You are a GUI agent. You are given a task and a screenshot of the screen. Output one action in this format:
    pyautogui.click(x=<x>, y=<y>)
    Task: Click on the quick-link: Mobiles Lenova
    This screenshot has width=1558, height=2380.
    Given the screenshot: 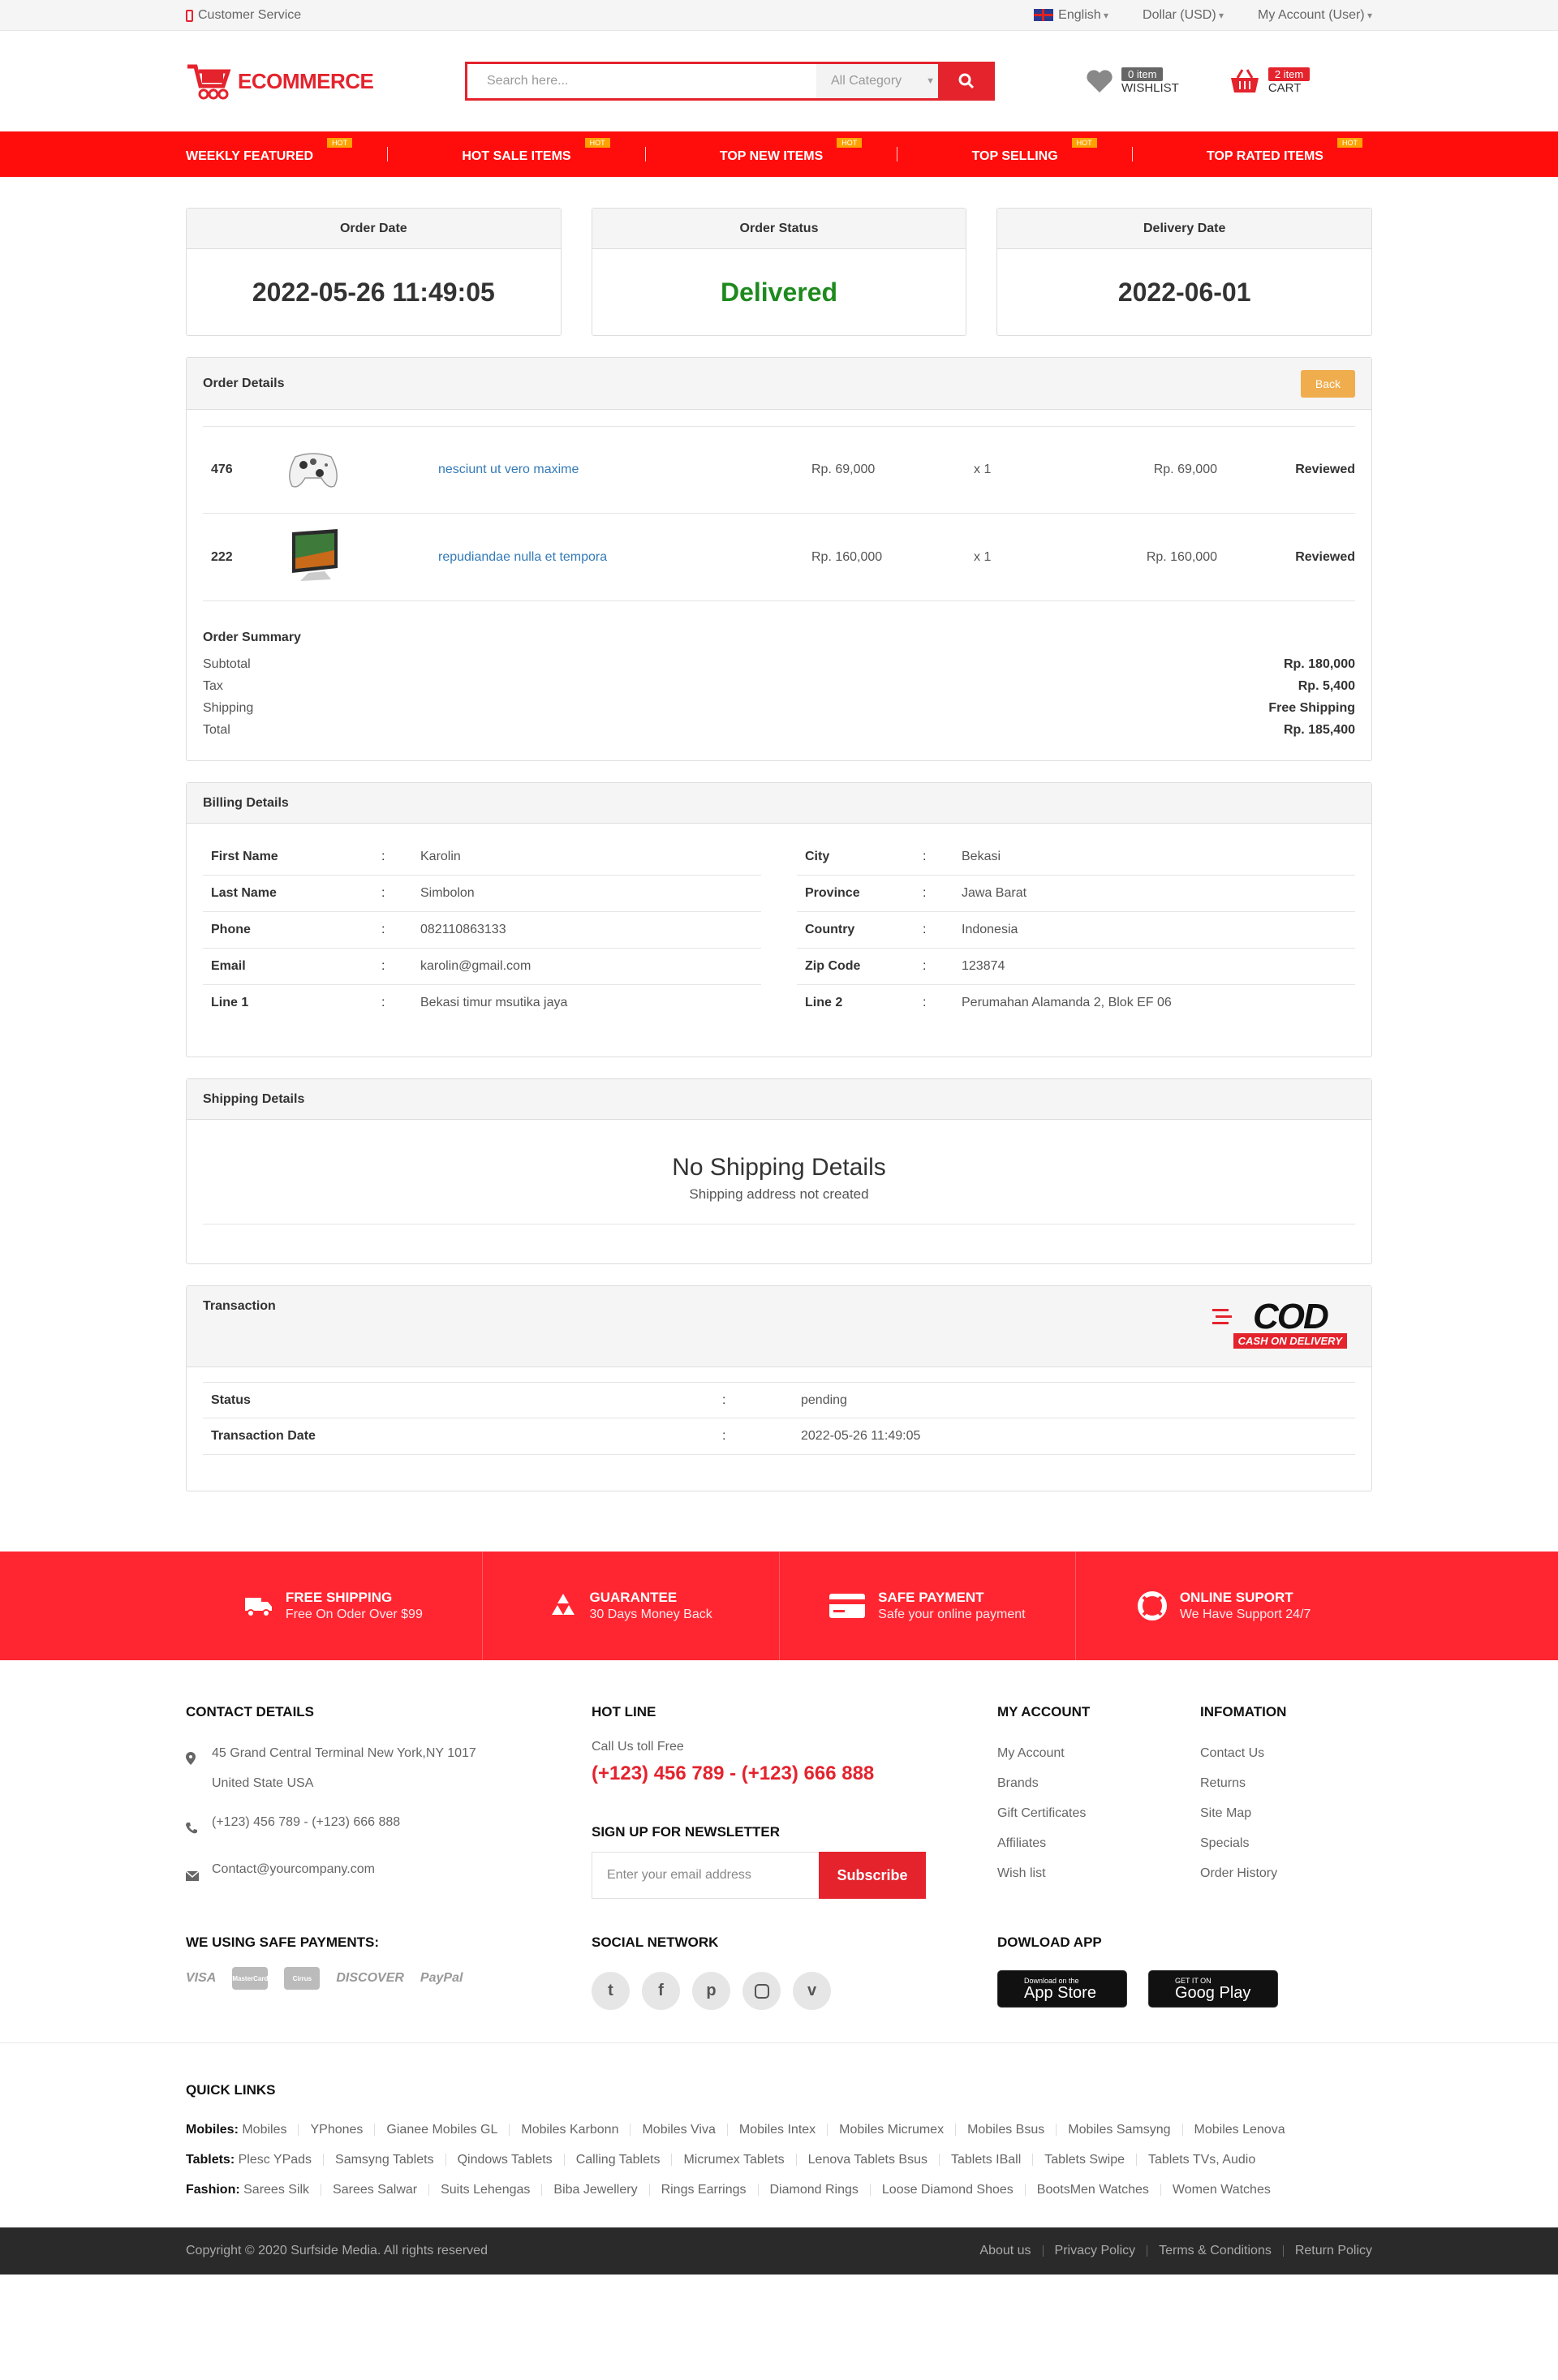 What is the action you would take?
    pyautogui.click(x=1239, y=2130)
    